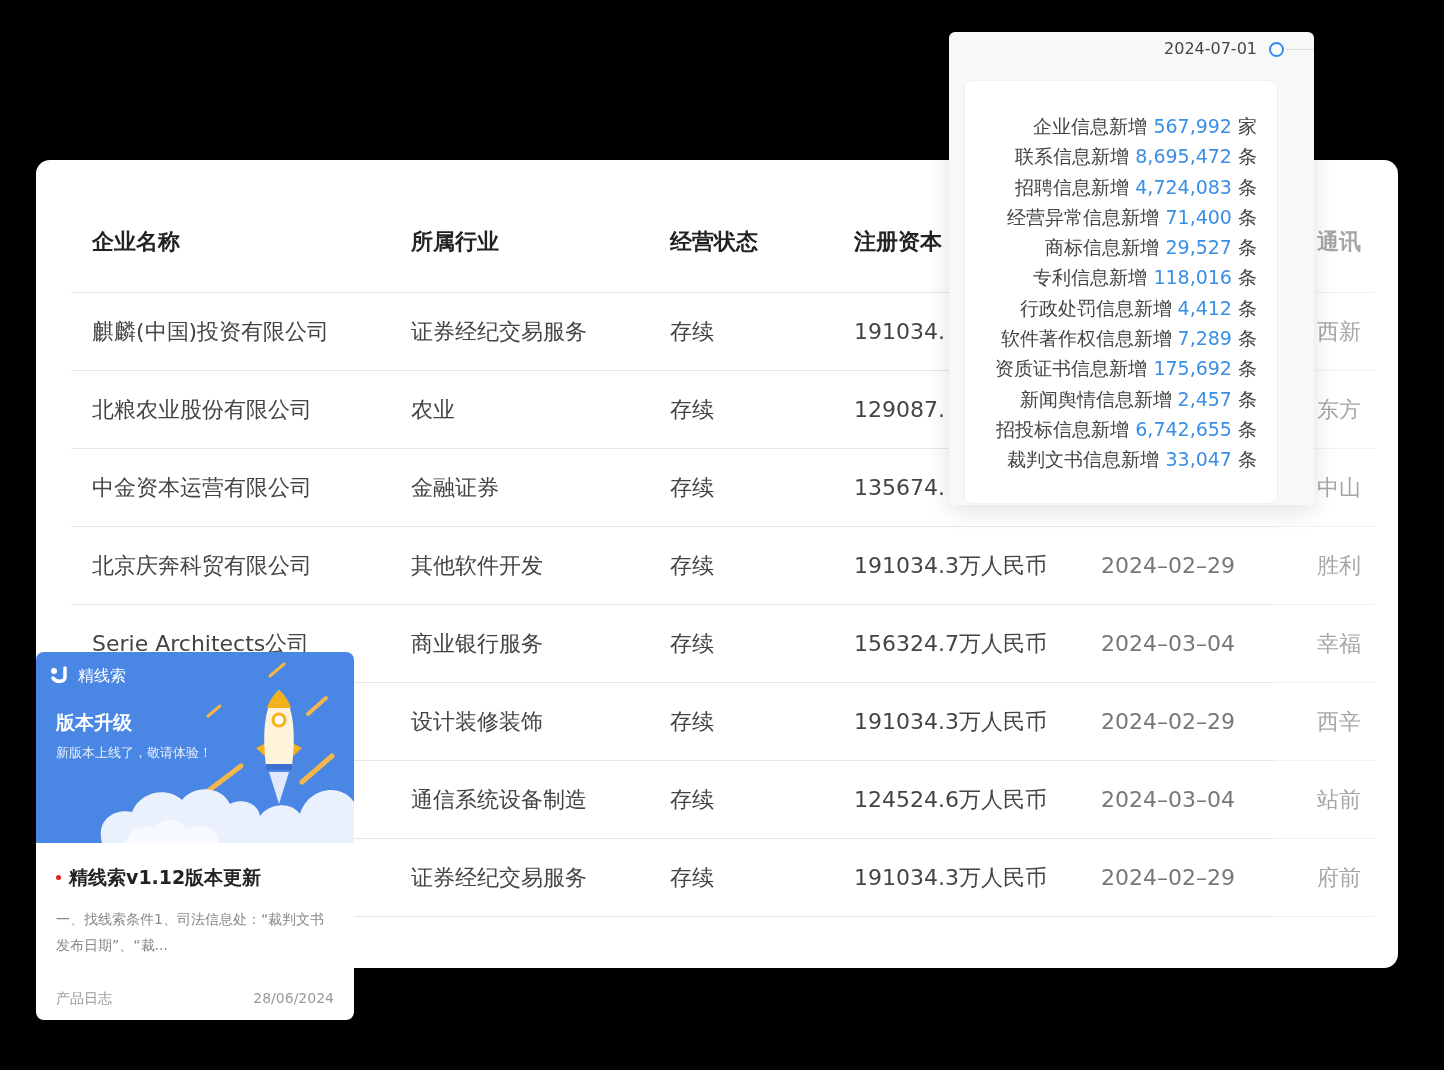 The height and width of the screenshot is (1070, 1444). I want to click on news-date: 28/06/2024, so click(293, 998).